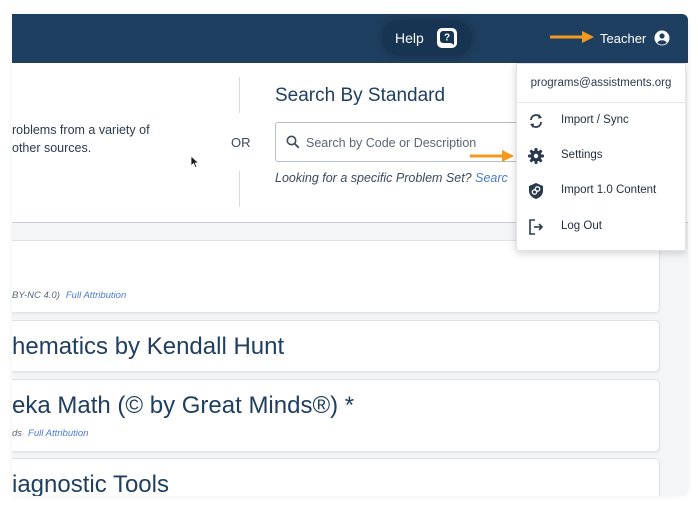 The image size is (698, 508). What do you see at coordinates (17, 433) in the screenshot?
I see `card-license-text: ds` at bounding box center [17, 433].